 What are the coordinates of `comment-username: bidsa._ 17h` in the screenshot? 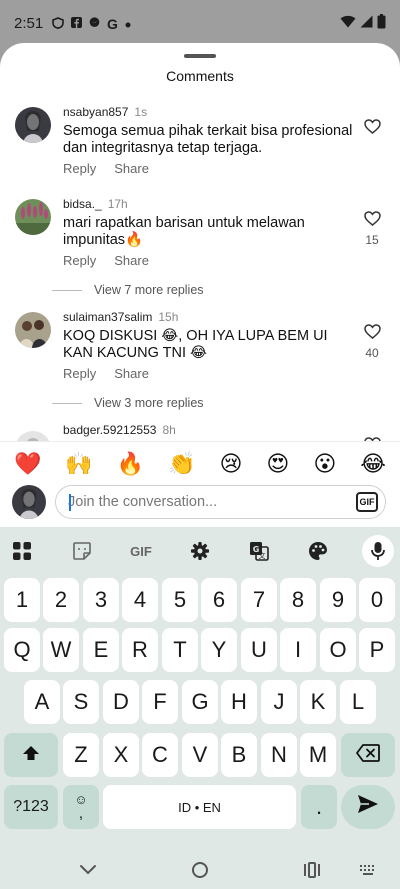 It's located at (95, 204).